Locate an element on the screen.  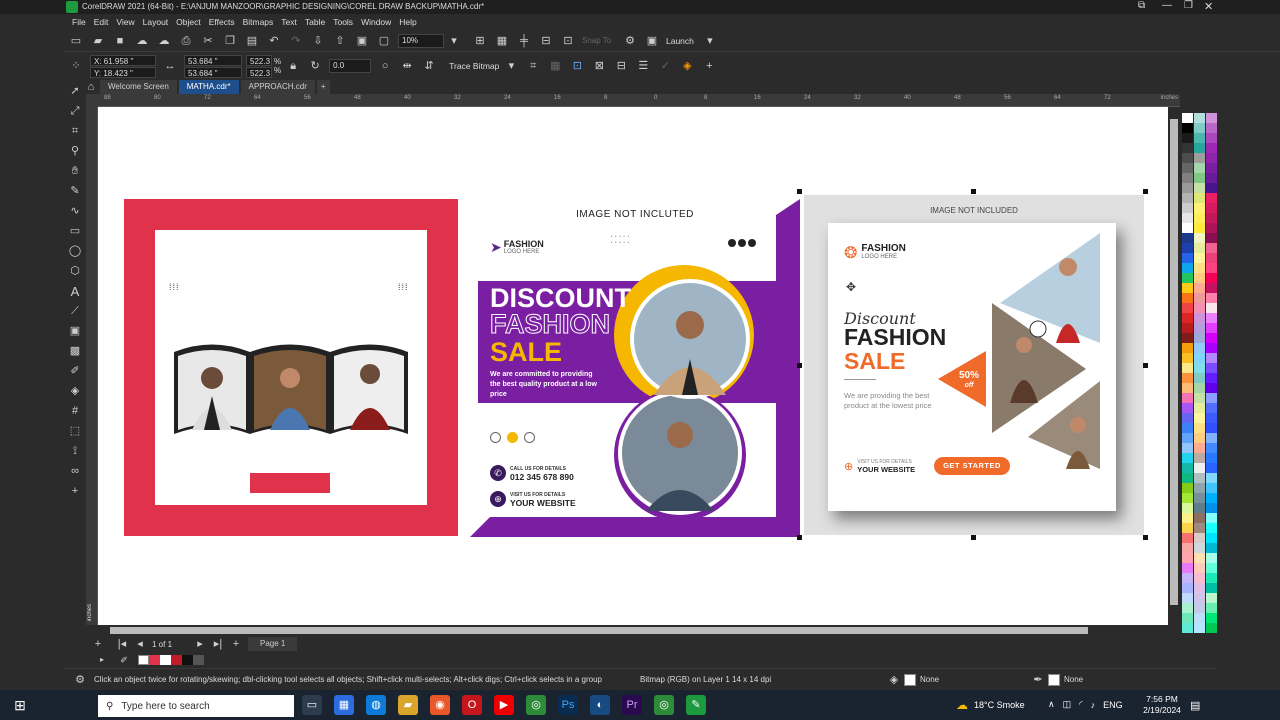
first-page-icon: |◂ is located at coordinates (122, 644).